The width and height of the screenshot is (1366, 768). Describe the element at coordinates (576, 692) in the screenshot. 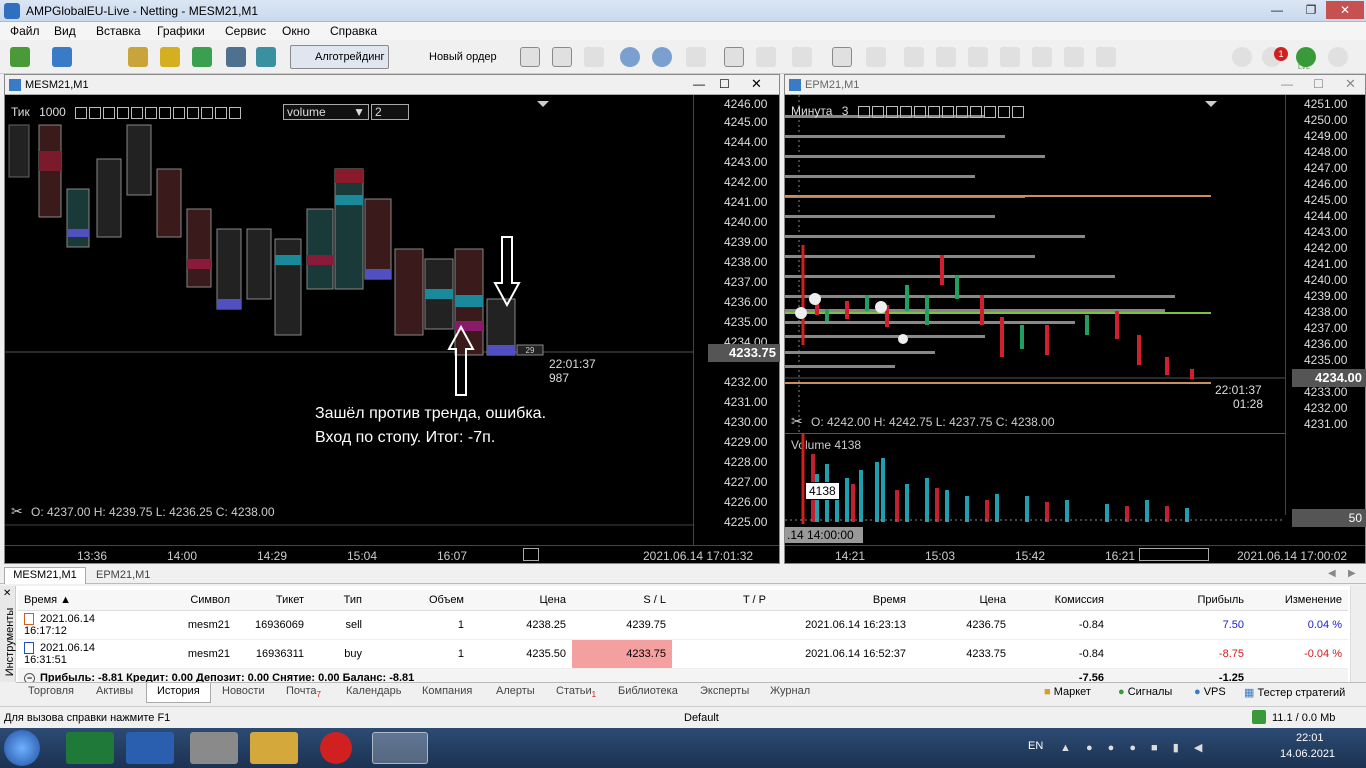

I see `tab-articles: Статьи1` at that location.